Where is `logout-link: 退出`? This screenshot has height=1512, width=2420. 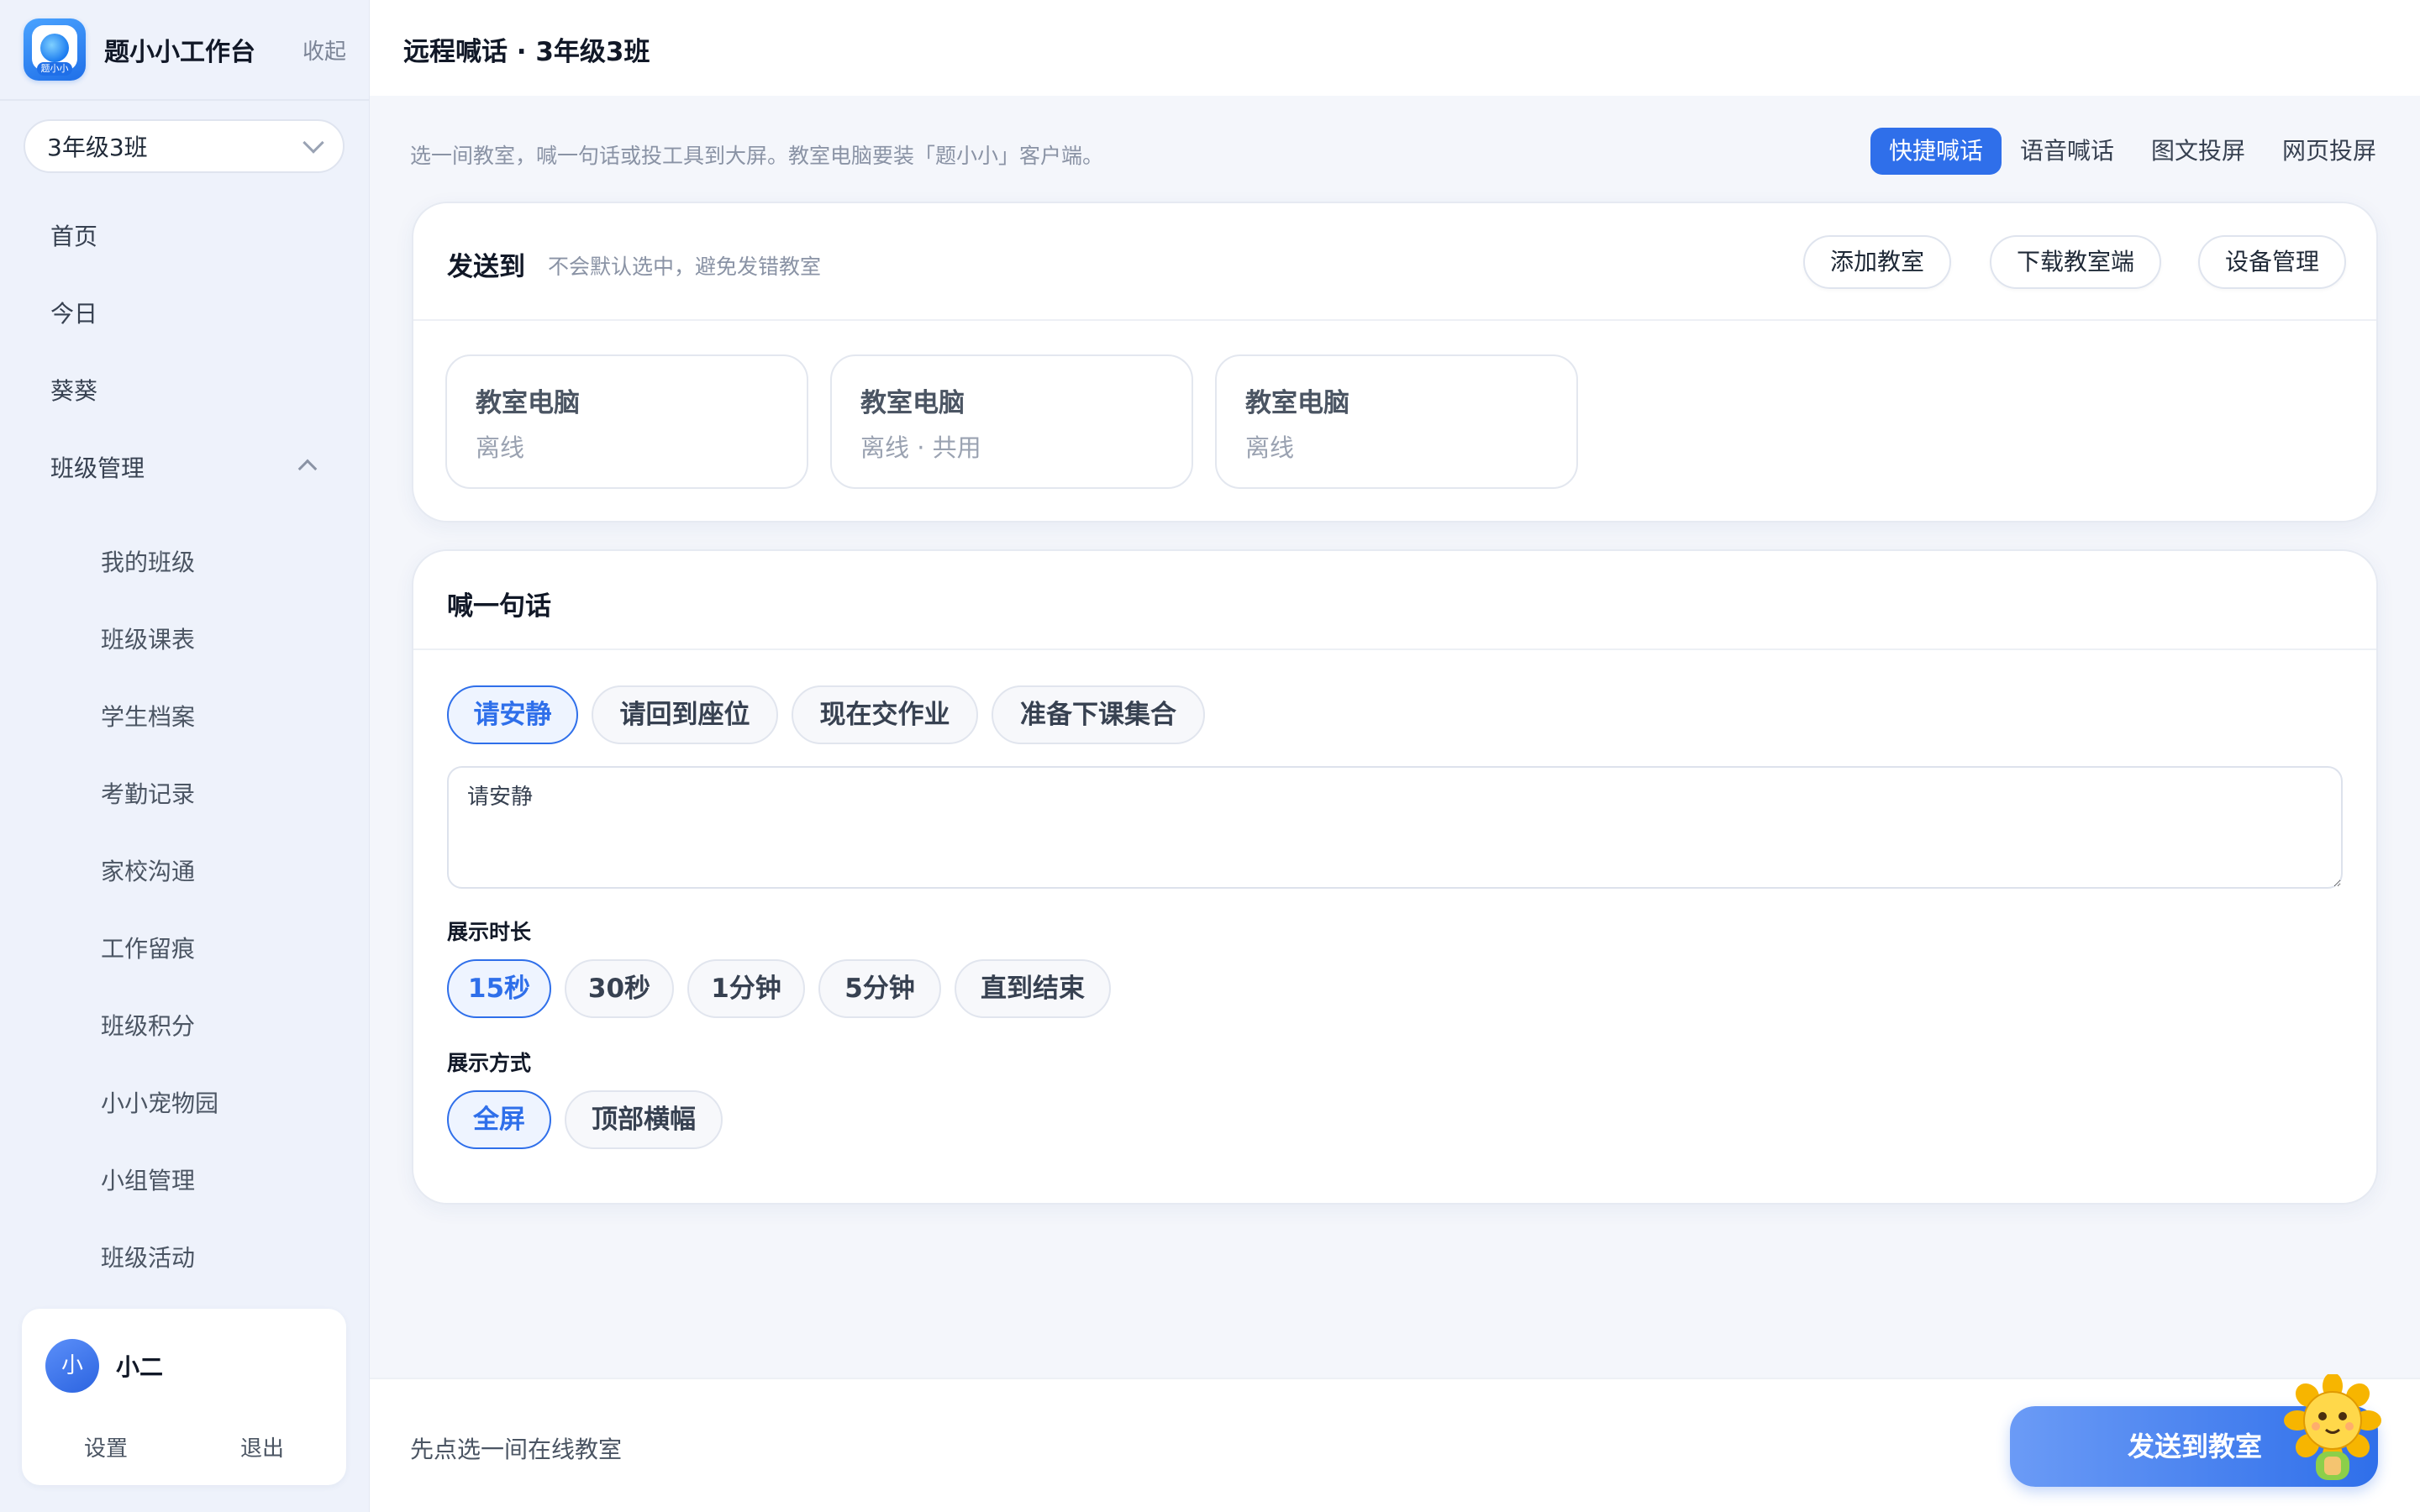
logout-link: 退出 is located at coordinates (262, 1446).